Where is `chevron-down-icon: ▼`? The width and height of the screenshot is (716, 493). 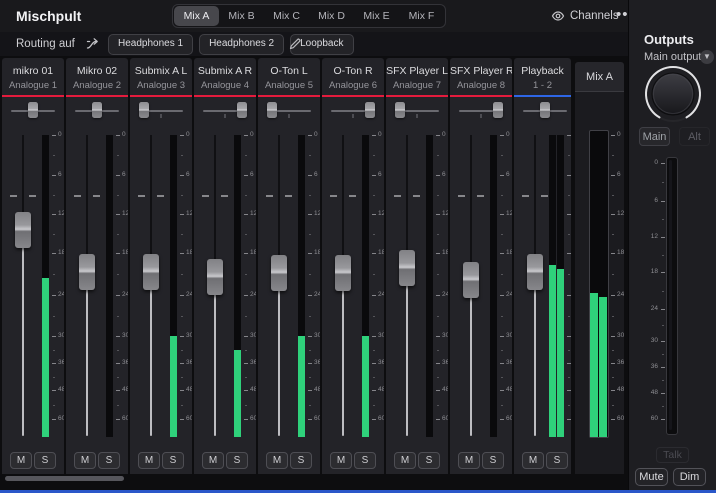
chevron-down-icon: ▼ is located at coordinates (707, 57).